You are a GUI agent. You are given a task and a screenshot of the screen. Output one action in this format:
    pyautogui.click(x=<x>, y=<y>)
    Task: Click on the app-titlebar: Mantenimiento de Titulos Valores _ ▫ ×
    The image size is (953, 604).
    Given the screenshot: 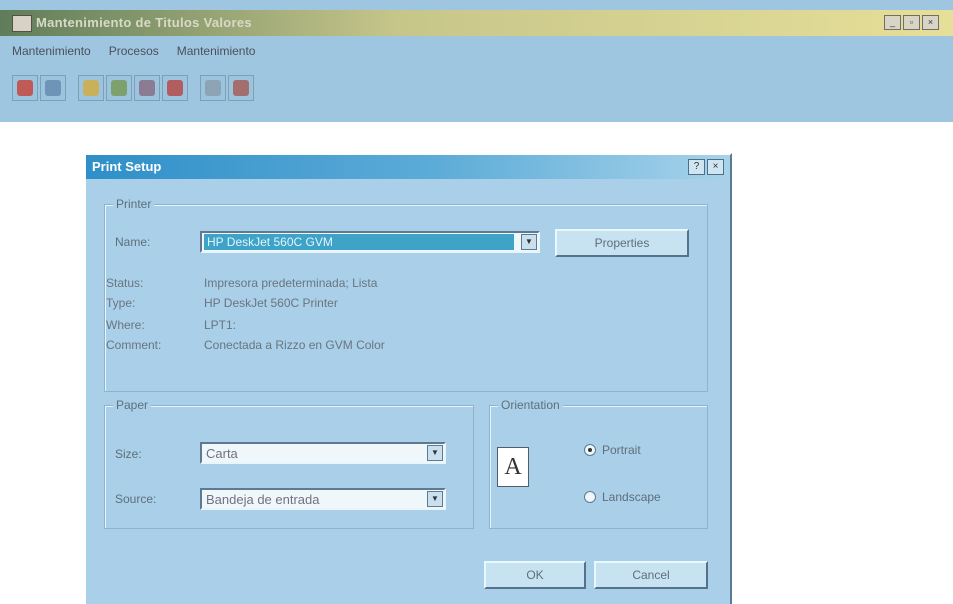 What is the action you would take?
    pyautogui.click(x=476, y=23)
    